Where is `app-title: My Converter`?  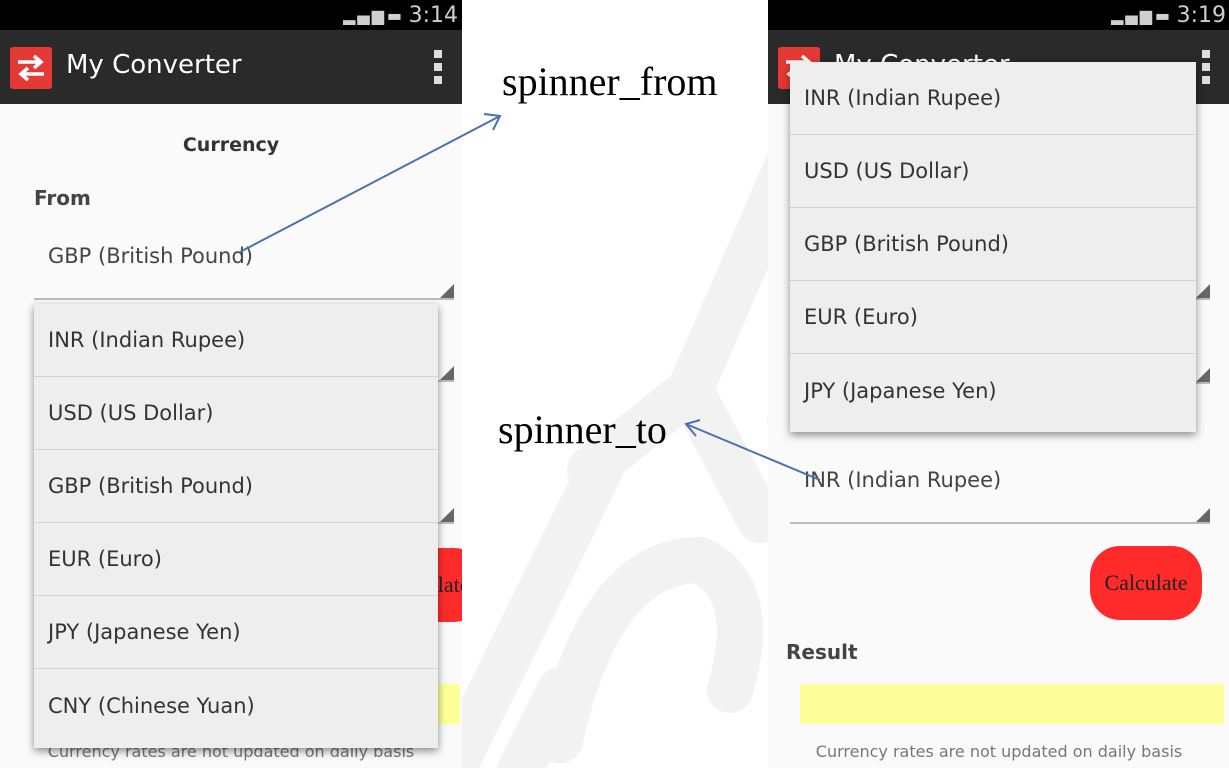 app-title: My Converter is located at coordinates (154, 65).